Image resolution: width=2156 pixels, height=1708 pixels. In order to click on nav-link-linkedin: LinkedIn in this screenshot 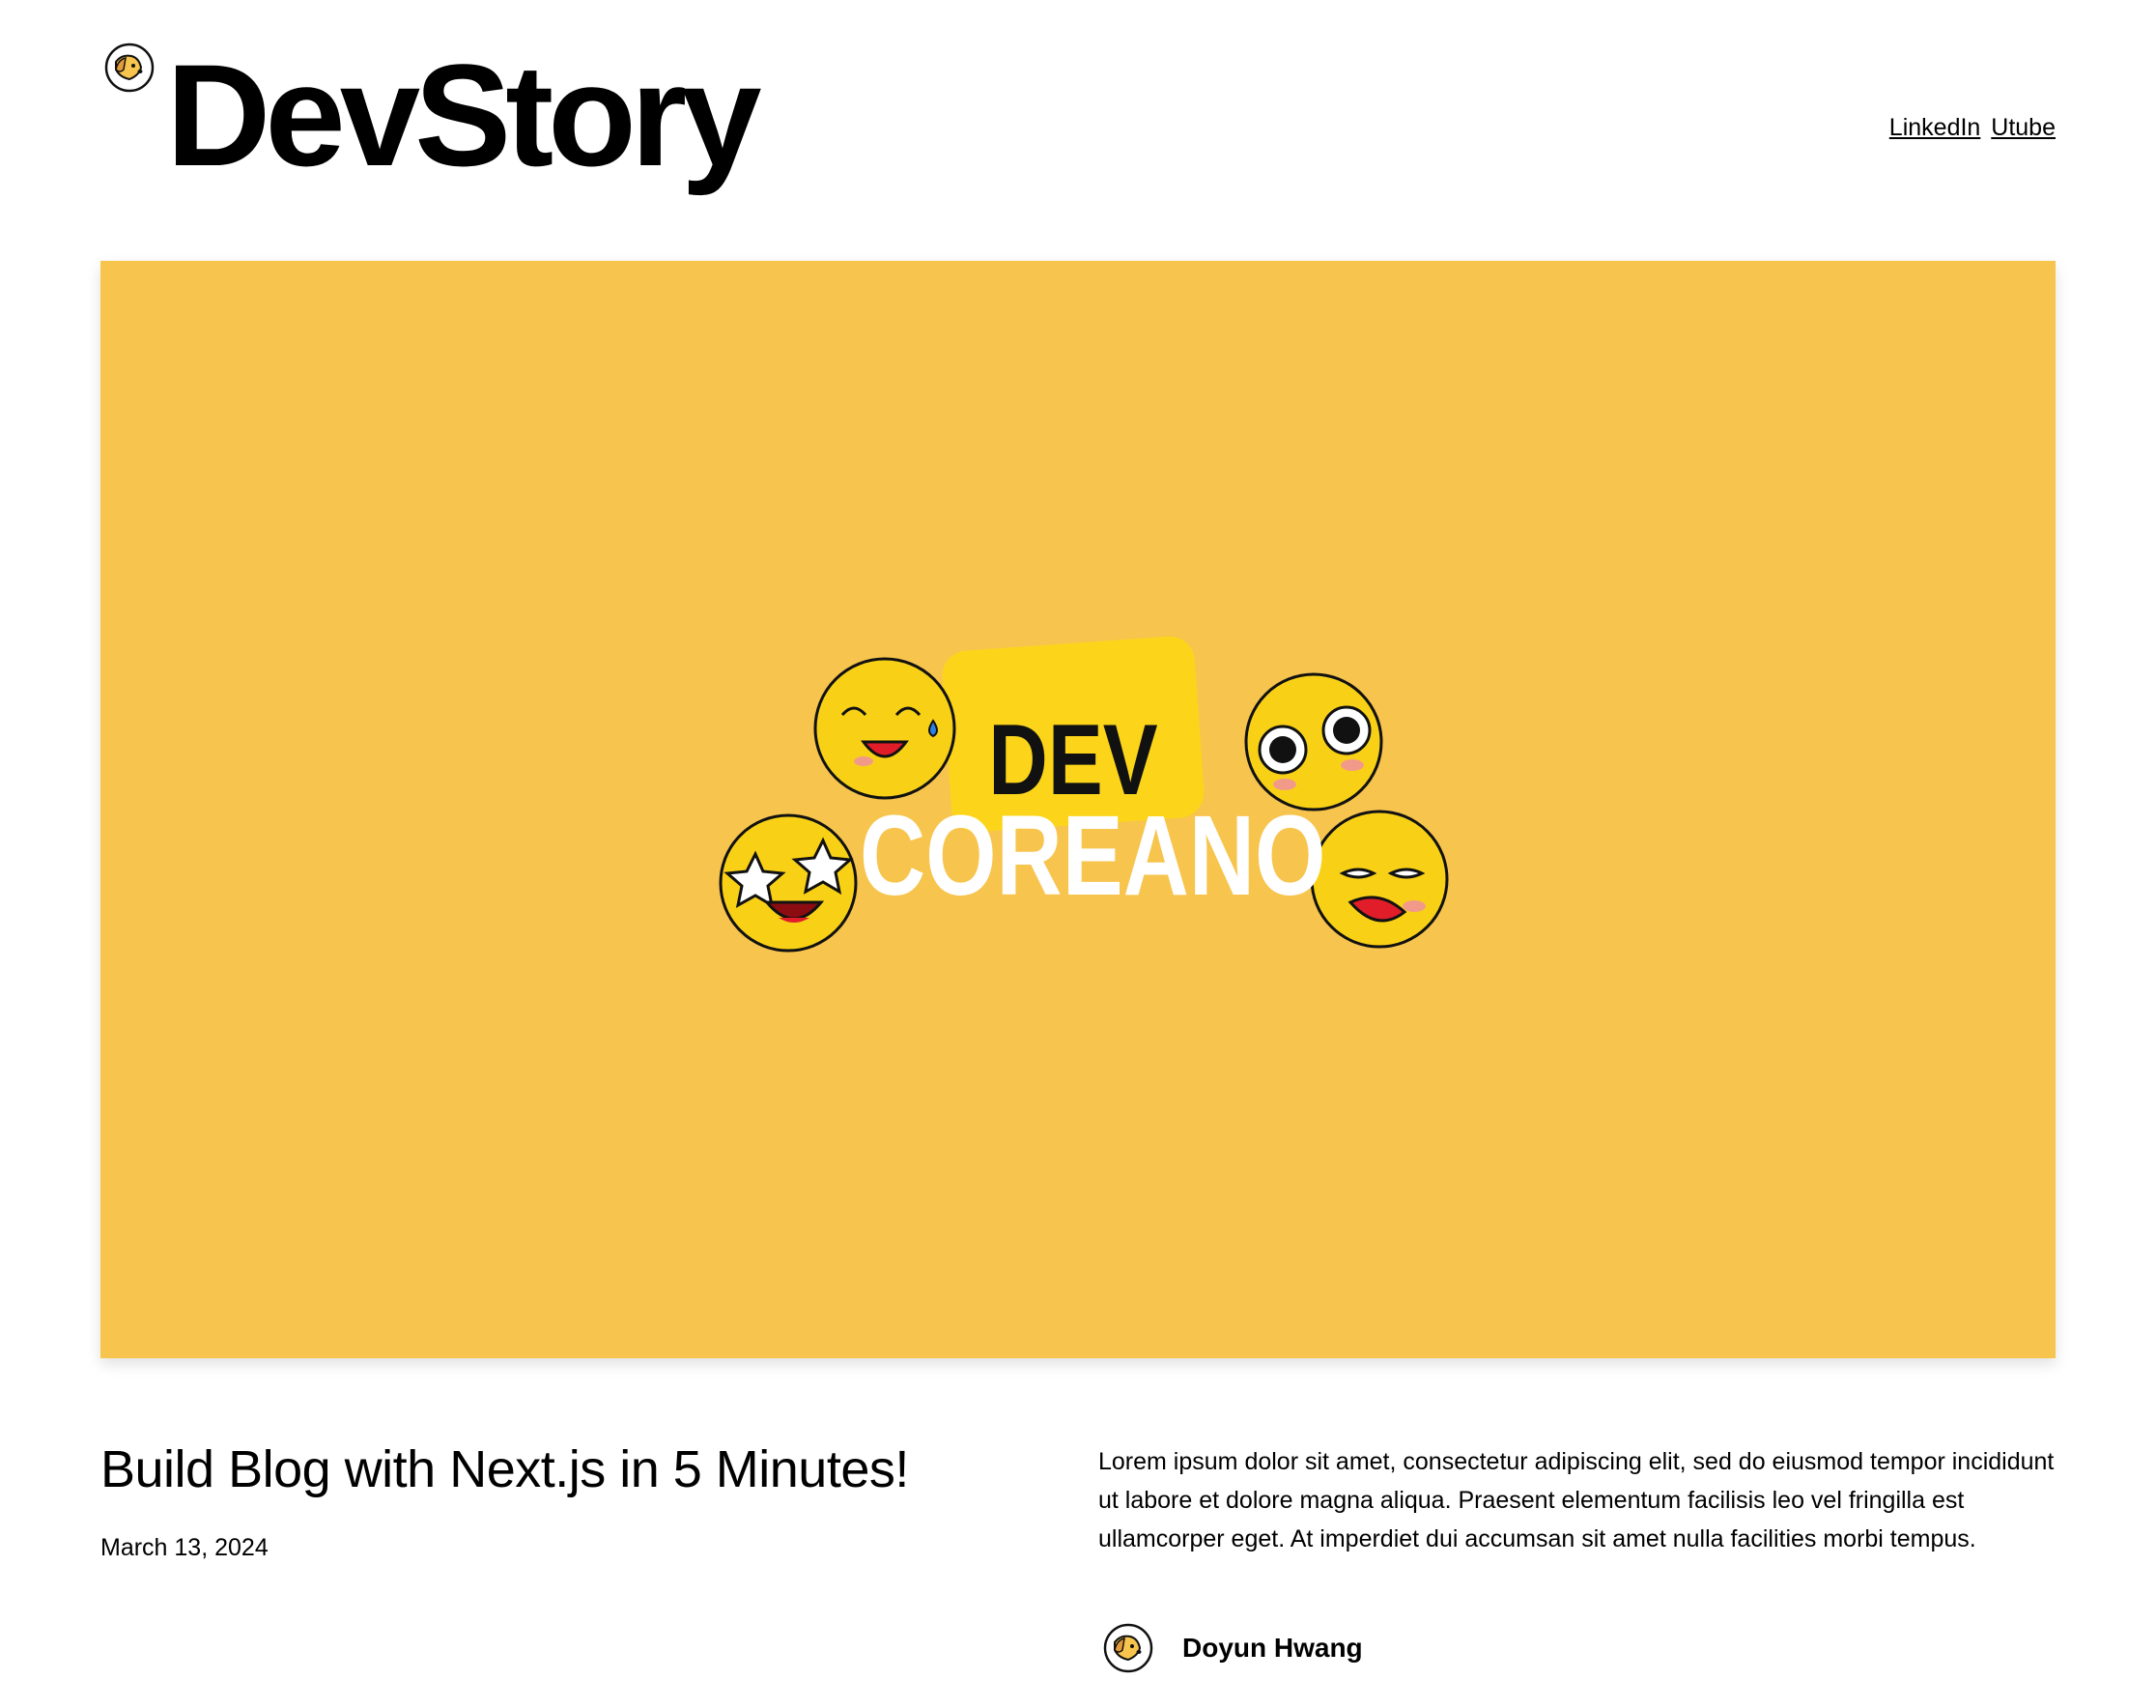, I will do `click(1935, 127)`.